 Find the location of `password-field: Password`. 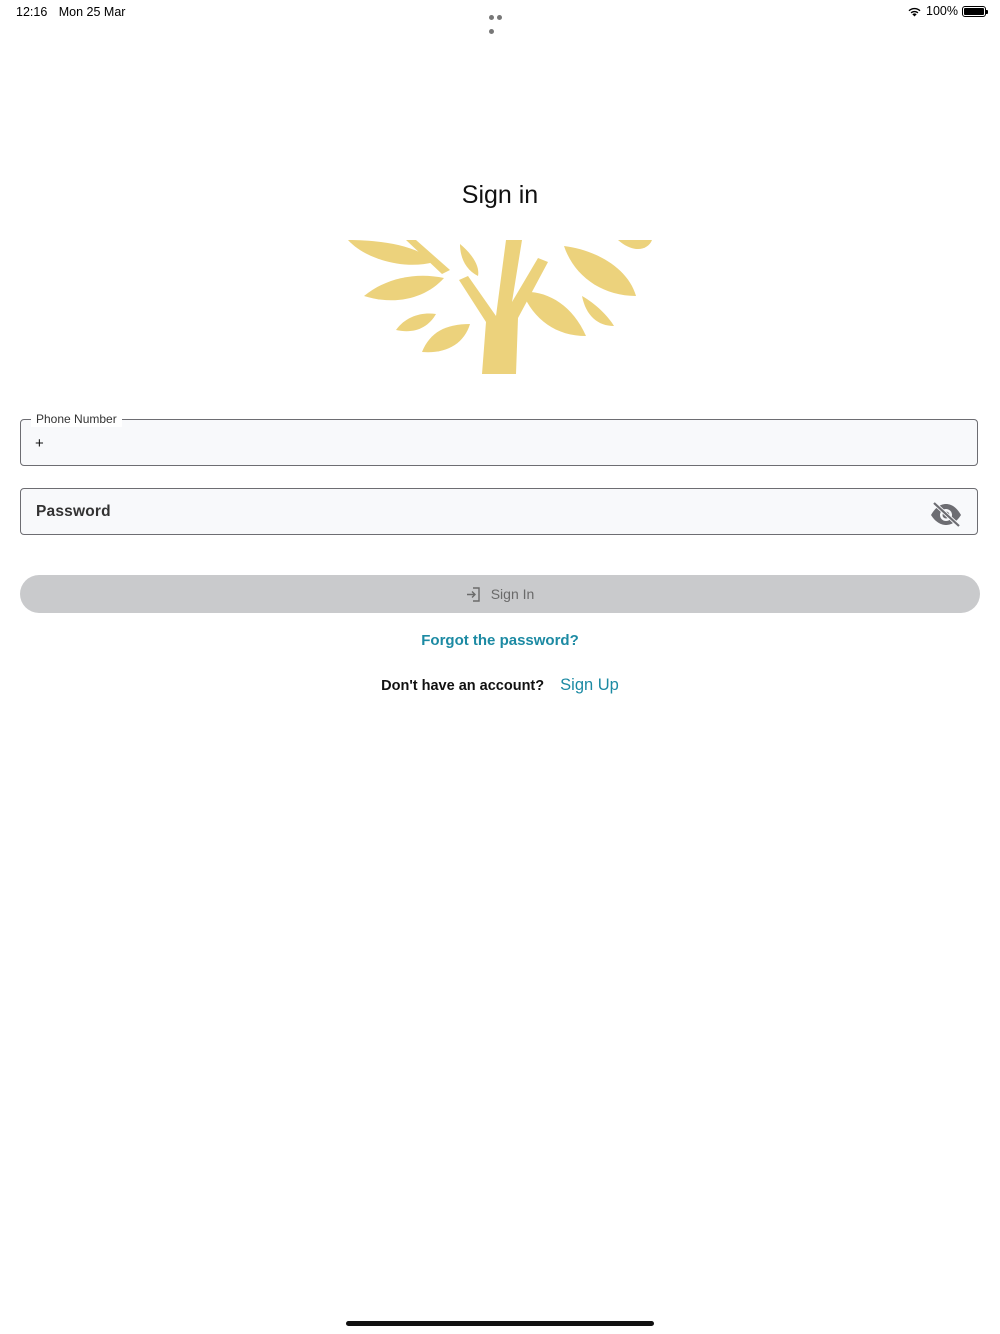

password-field: Password is located at coordinates (499, 511).